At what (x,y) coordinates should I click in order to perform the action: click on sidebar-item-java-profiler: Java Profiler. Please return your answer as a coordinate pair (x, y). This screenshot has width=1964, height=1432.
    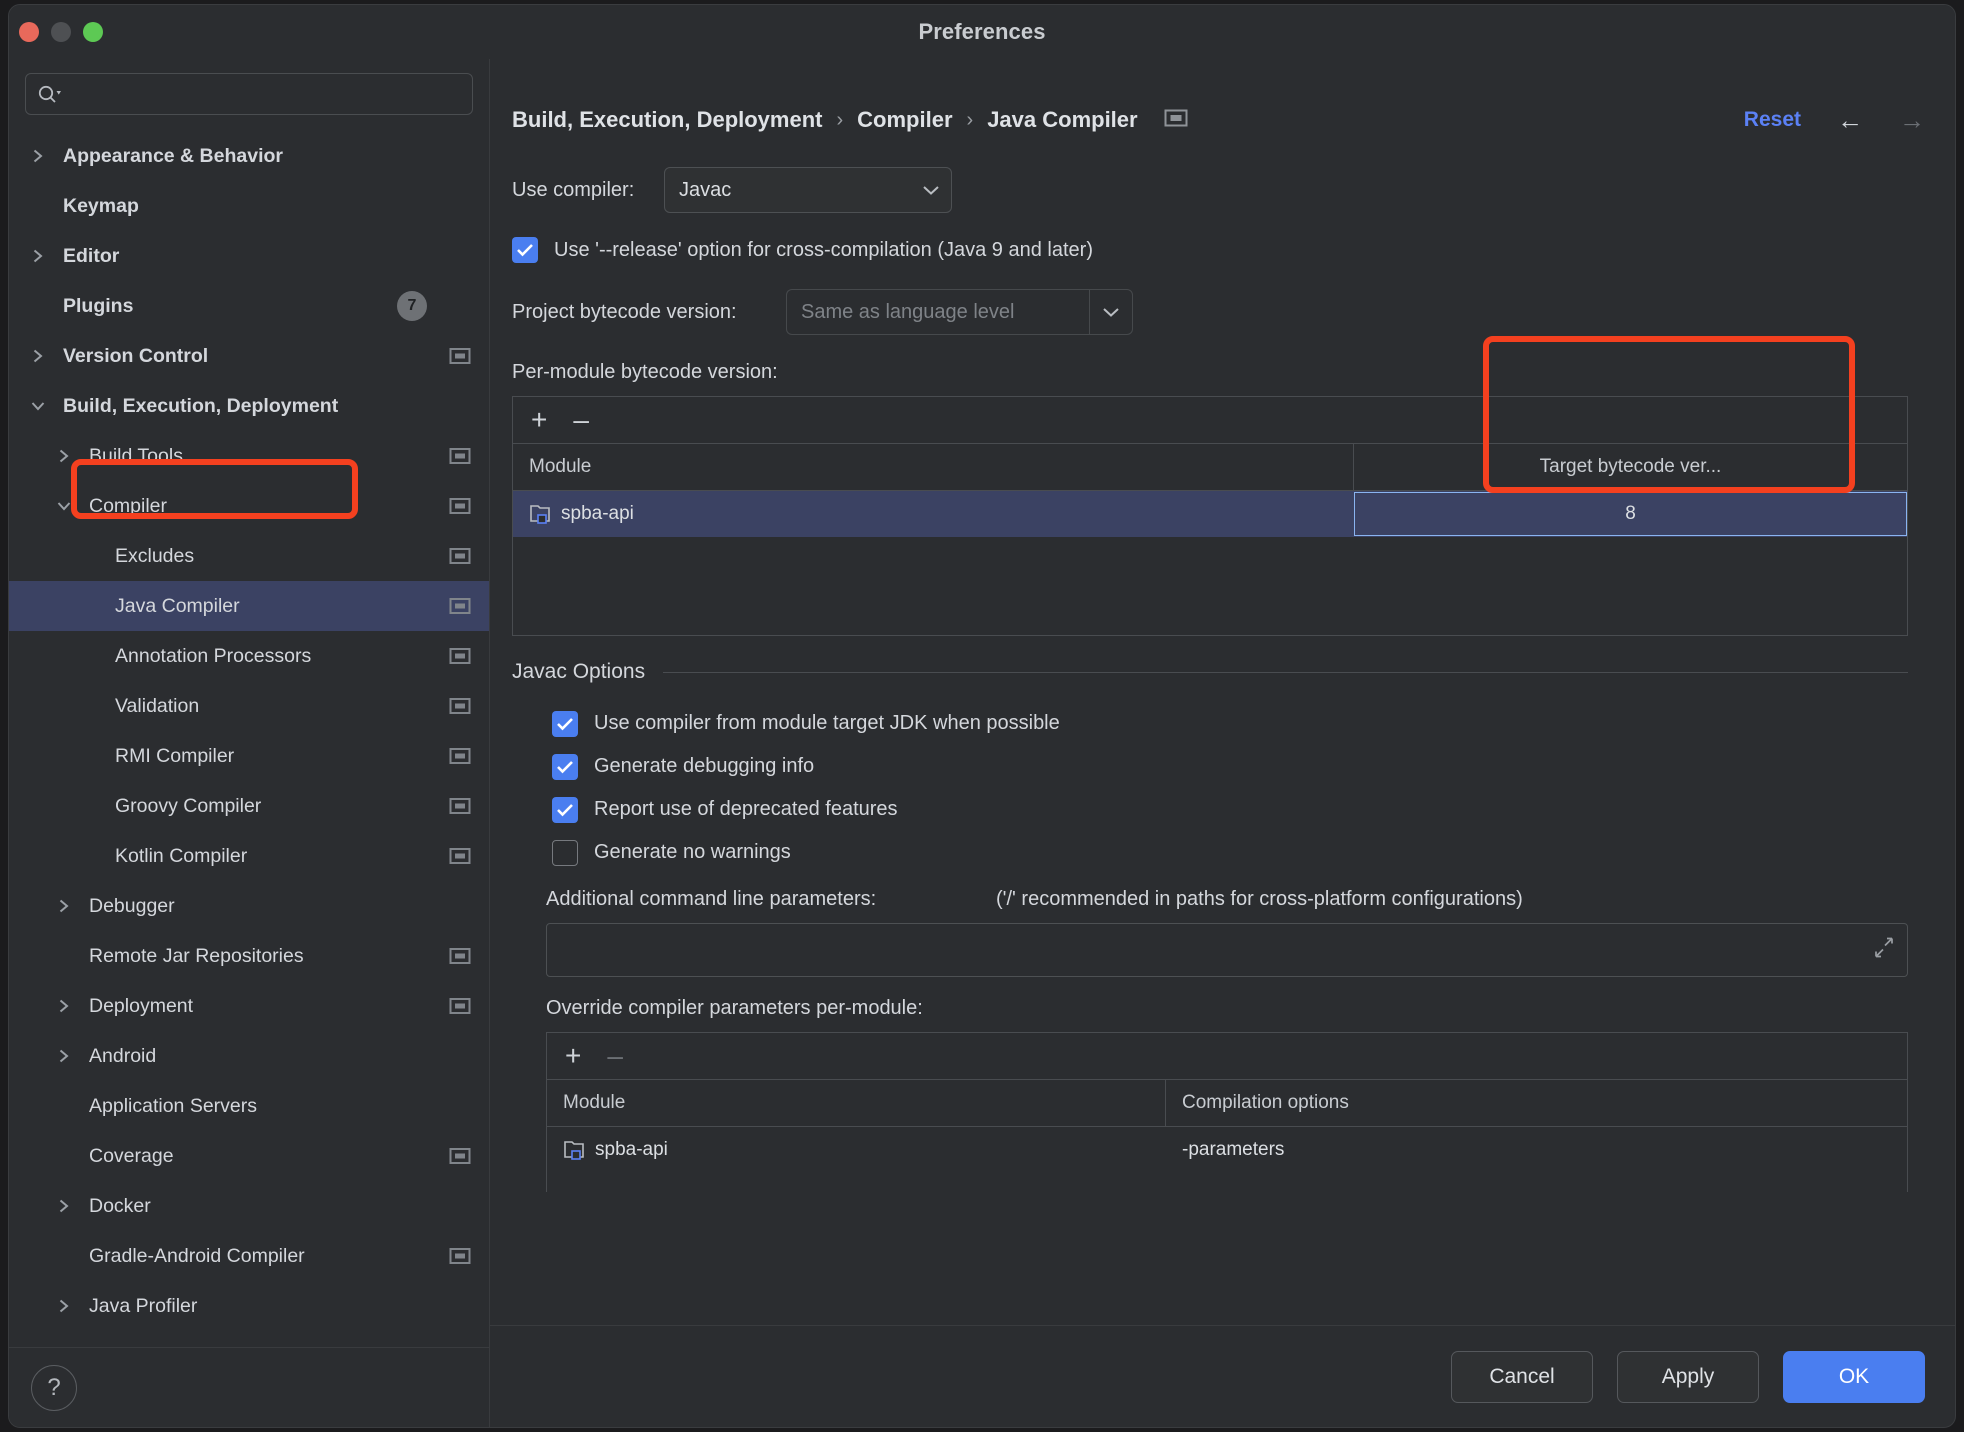
    Looking at the image, I should click on (249, 1306).